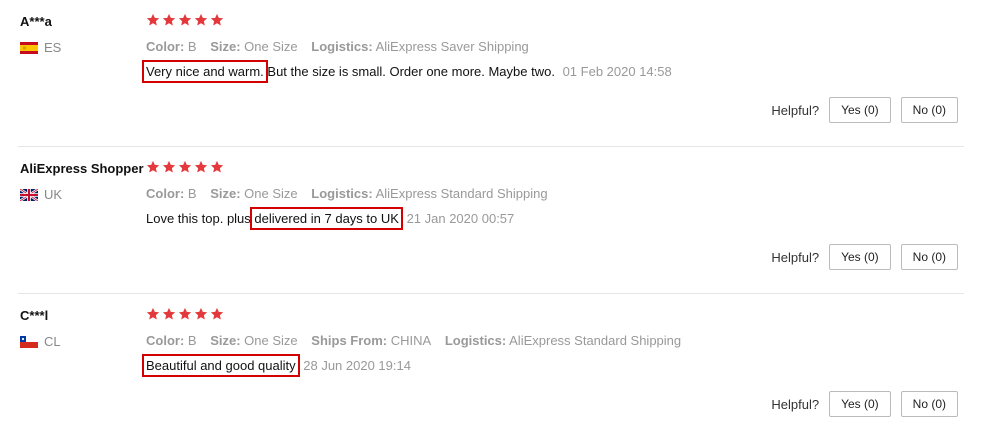 This screenshot has height=437, width=985. Describe the element at coordinates (617, 71) in the screenshot. I see `review-date: 01 Feb 2020 14:58` at that location.